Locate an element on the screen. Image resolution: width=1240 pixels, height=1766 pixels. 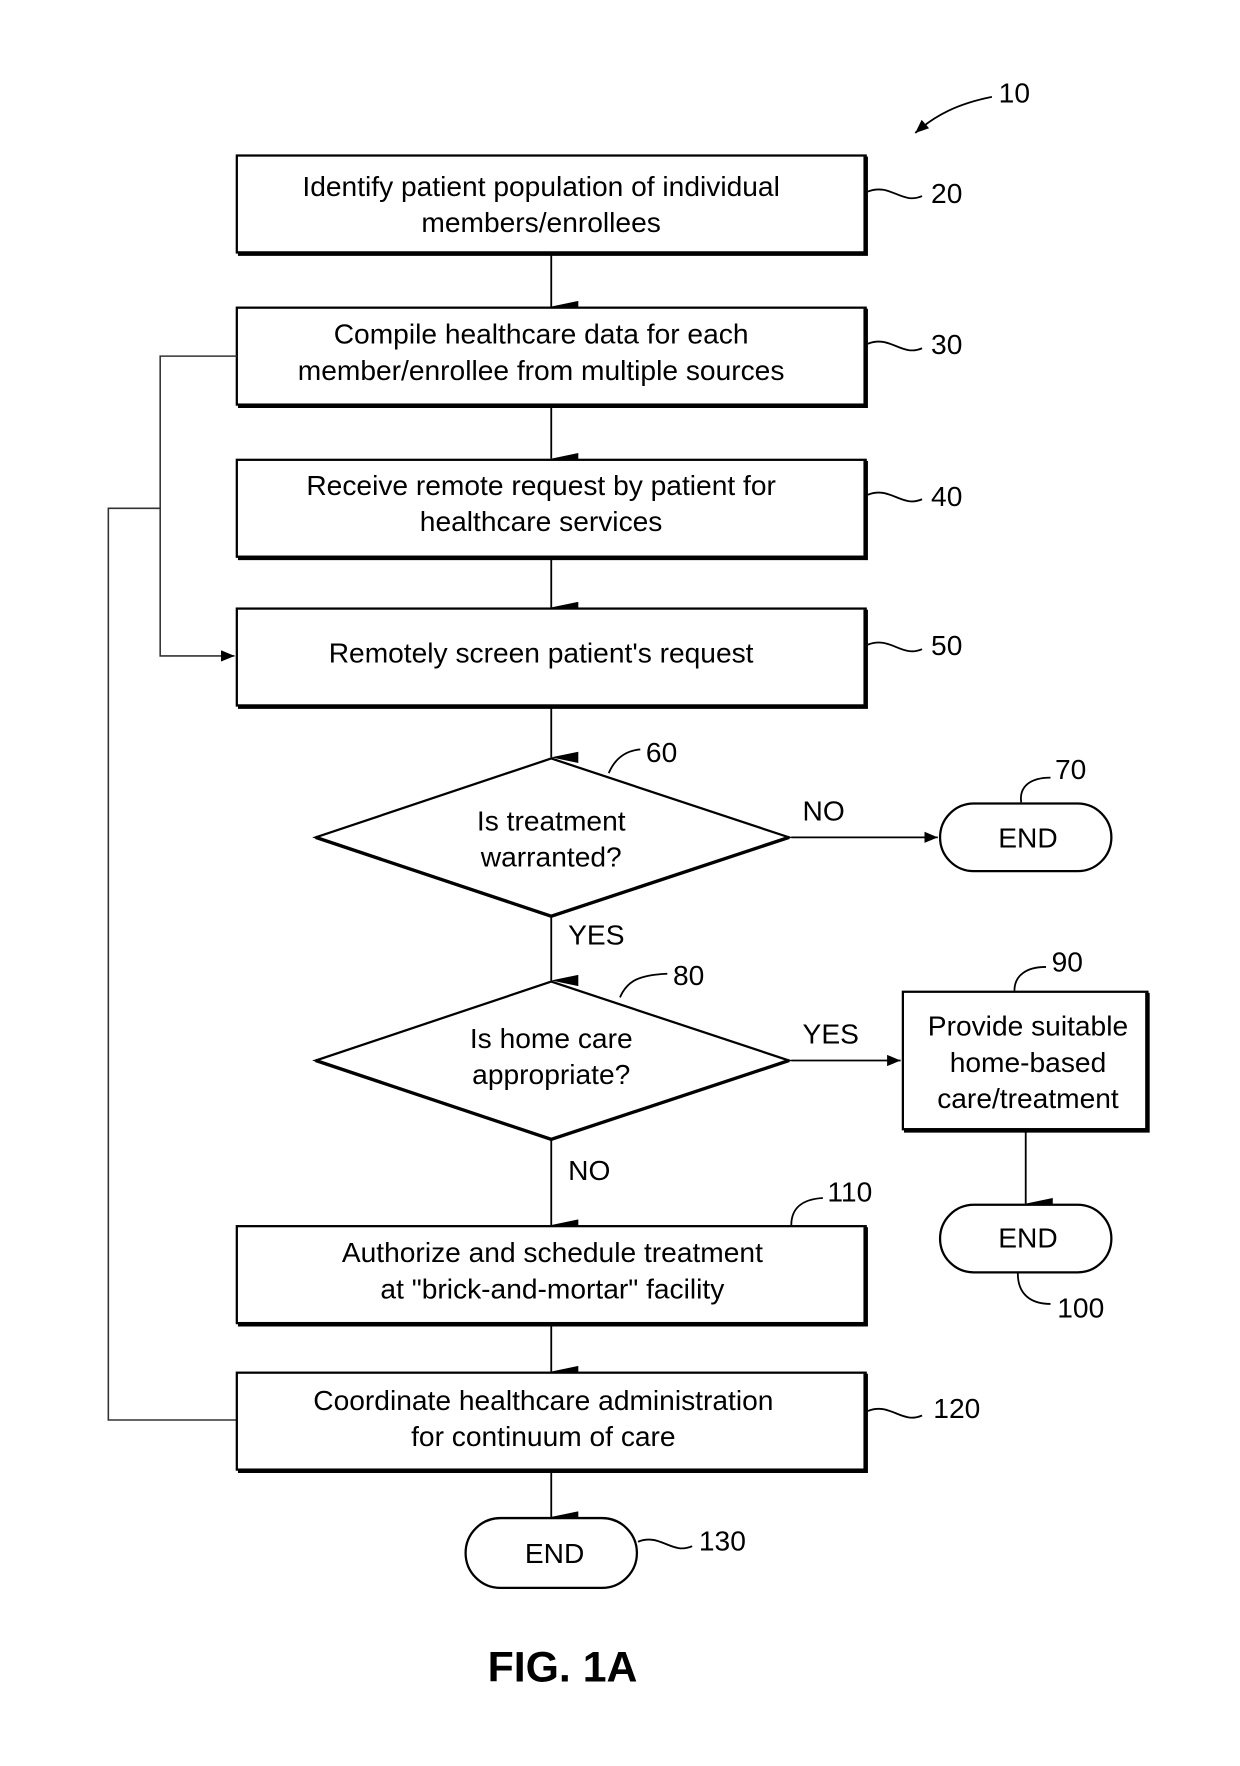
step-ref-number: 40 is located at coordinates (946, 496).